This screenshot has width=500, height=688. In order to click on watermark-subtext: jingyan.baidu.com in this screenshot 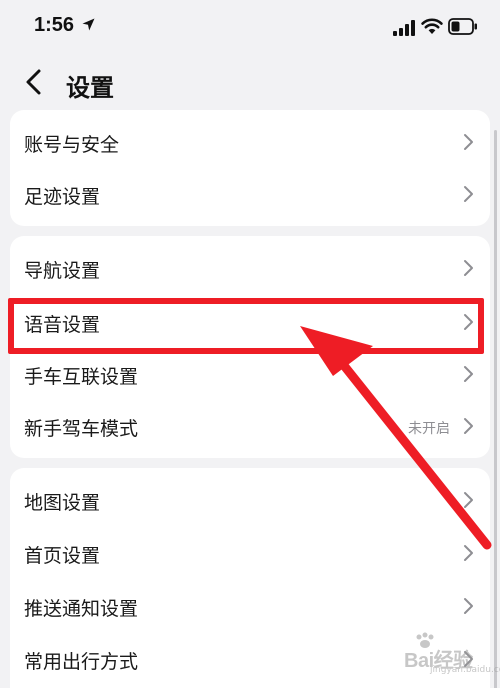, I will do `click(465, 670)`.